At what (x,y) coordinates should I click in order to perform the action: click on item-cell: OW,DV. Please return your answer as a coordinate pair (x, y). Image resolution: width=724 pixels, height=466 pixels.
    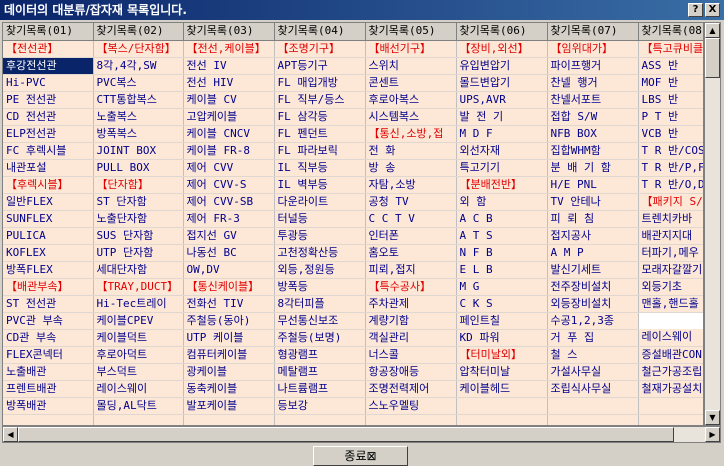
    Looking at the image, I should click on (229, 270).